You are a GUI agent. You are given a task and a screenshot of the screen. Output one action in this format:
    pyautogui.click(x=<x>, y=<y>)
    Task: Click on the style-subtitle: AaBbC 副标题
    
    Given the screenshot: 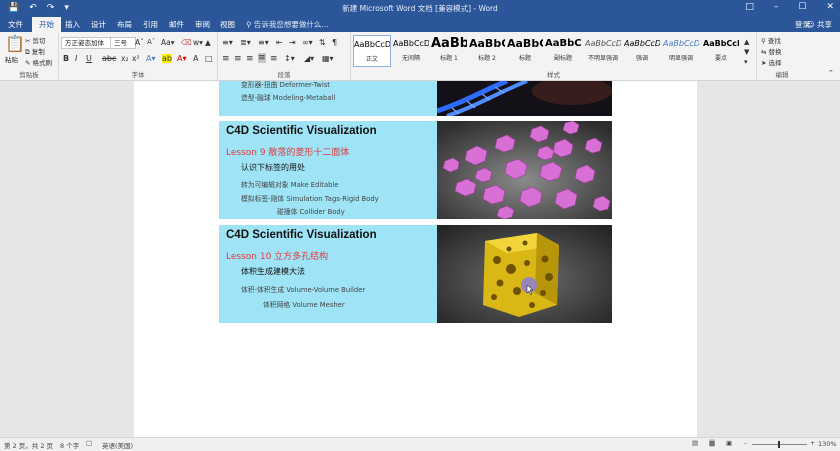 What is the action you would take?
    pyautogui.click(x=563, y=50)
    